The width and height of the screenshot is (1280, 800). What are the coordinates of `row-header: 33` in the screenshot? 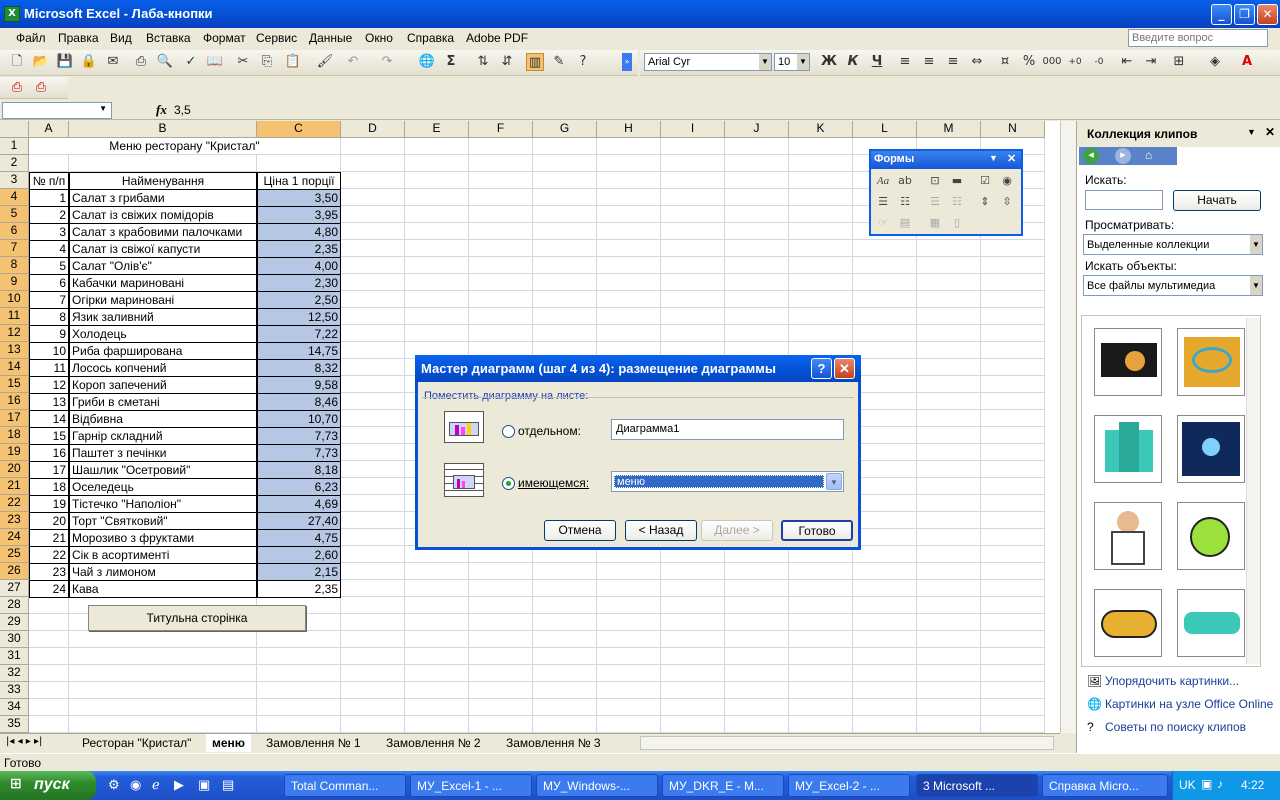 It's located at (14, 690).